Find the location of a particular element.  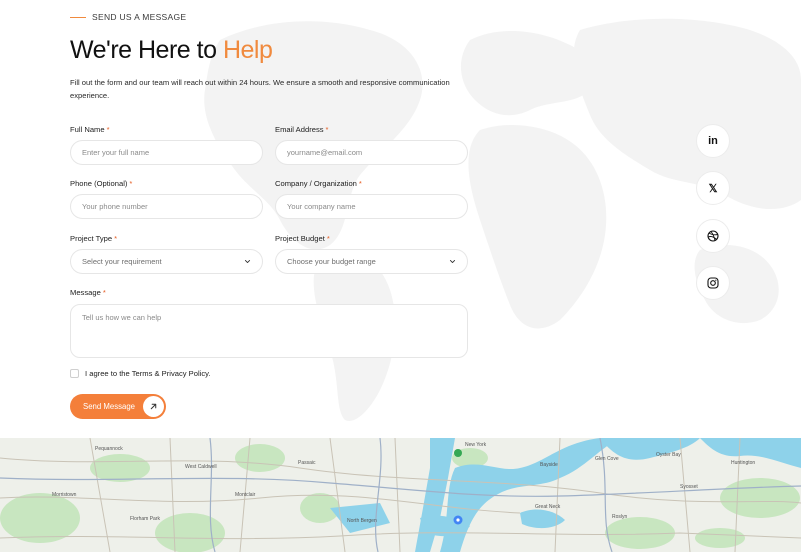

section-eyebrow: SEND US A MESSAGE is located at coordinates (128, 17).